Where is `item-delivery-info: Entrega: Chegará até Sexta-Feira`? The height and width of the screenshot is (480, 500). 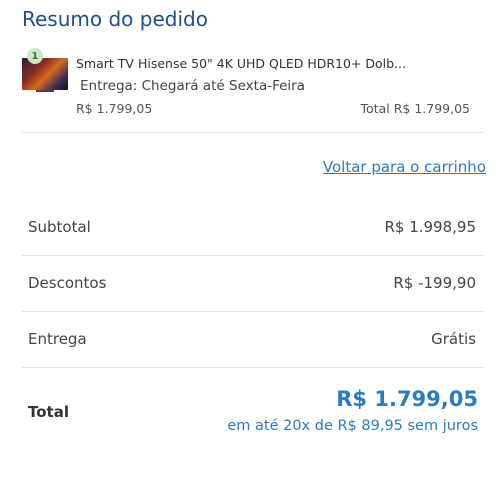
item-delivery-info: Entrega: Chegará até Sexta-Feira is located at coordinates (192, 86).